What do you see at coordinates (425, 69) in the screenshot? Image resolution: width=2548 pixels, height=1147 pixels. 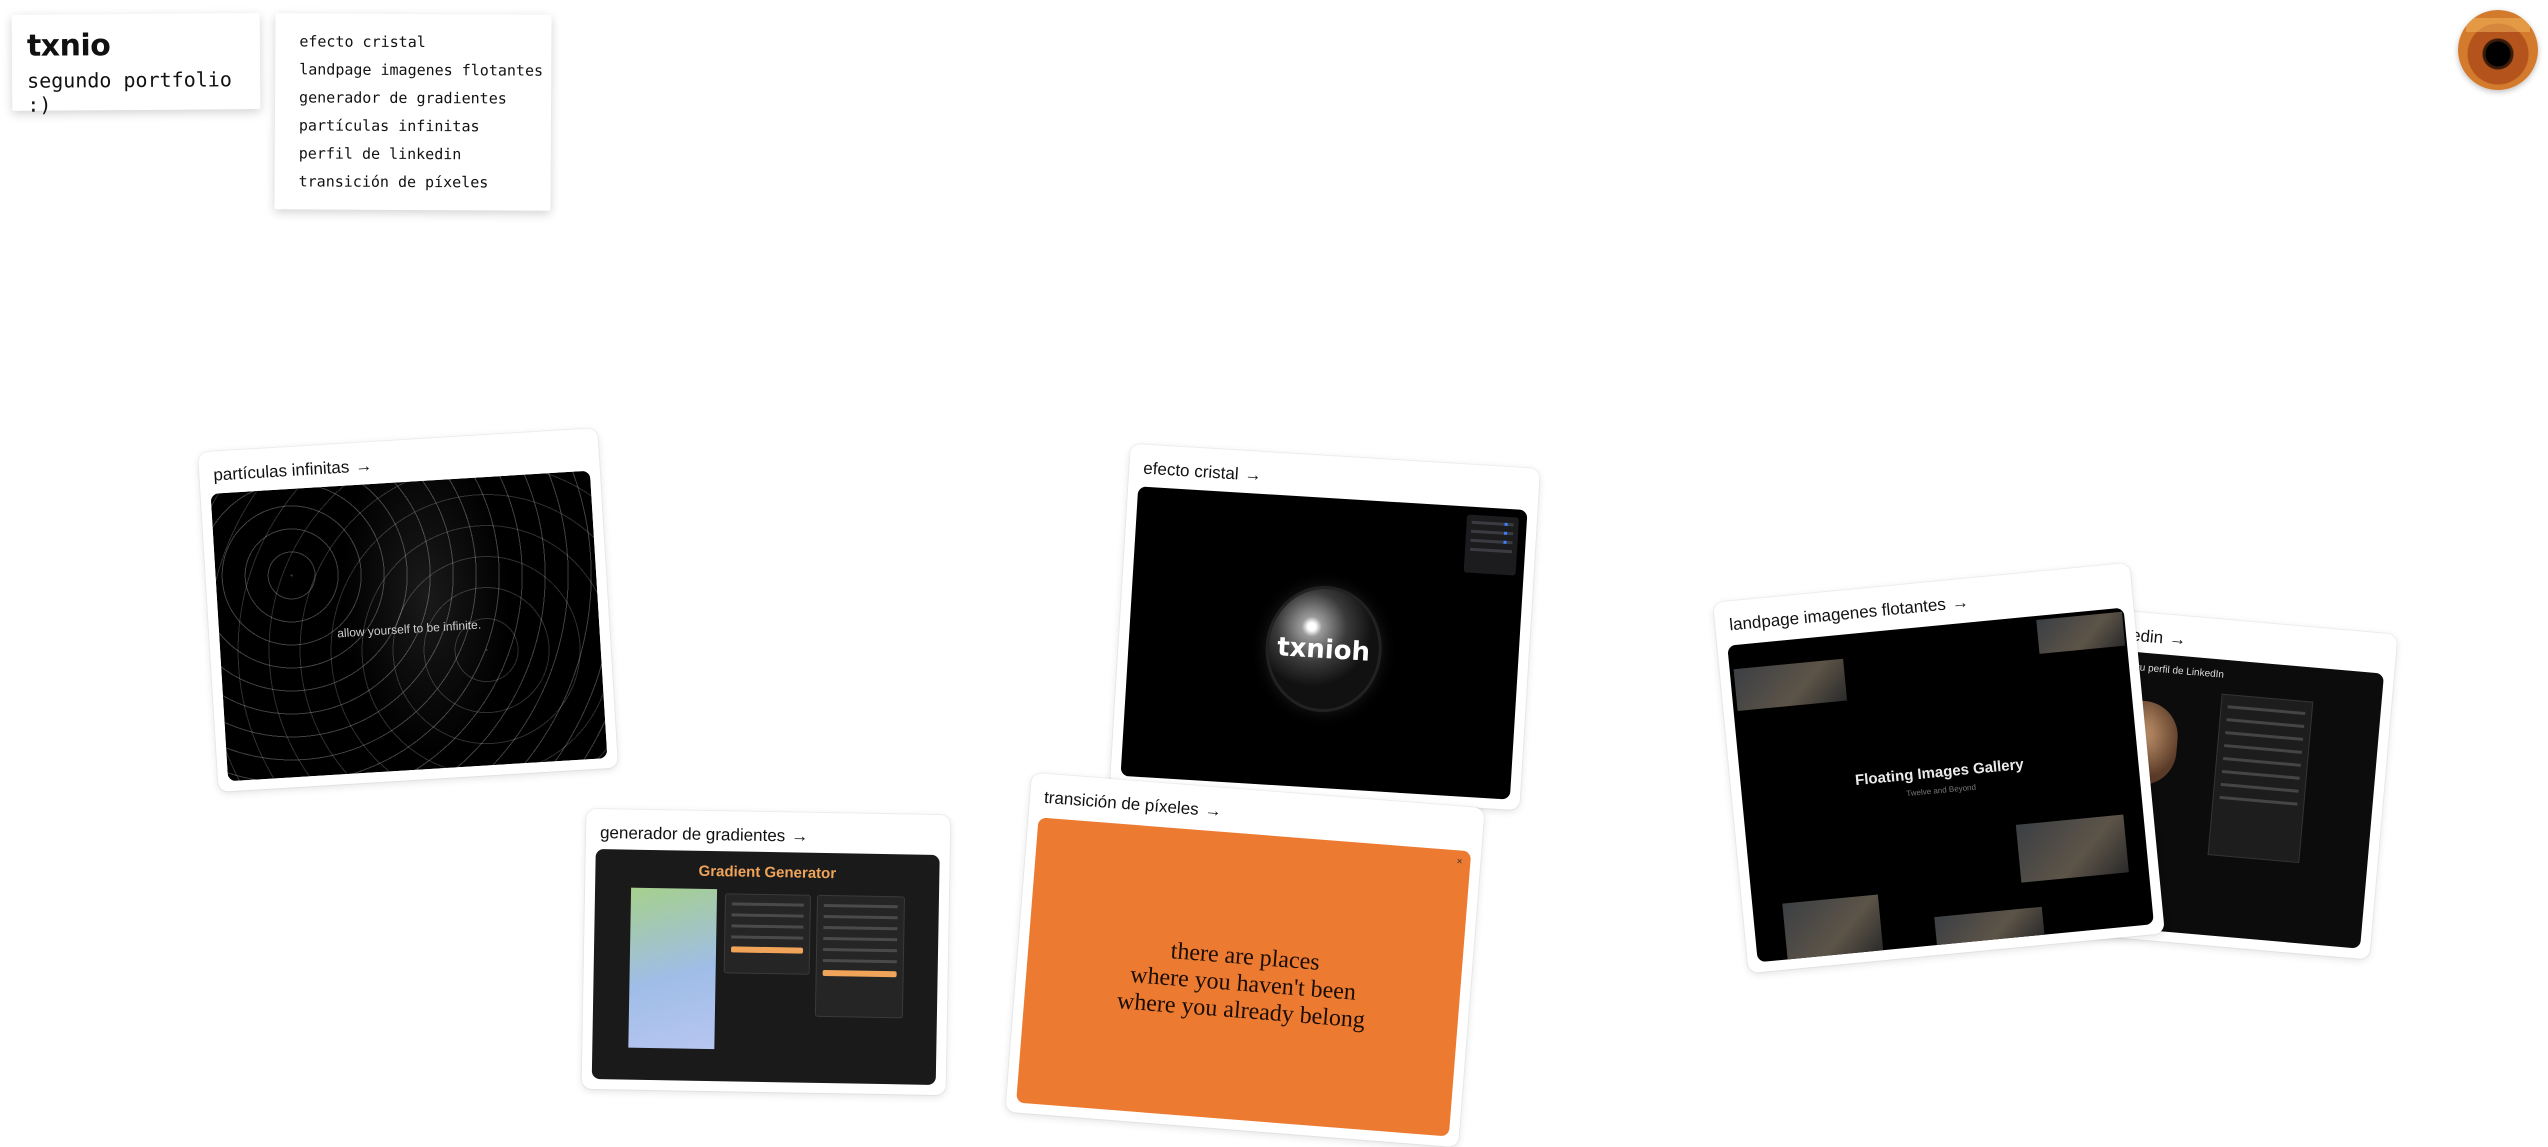 I see `menu-item-landpage-imagenes-flotantes: landpage imagenes flotantes` at bounding box center [425, 69].